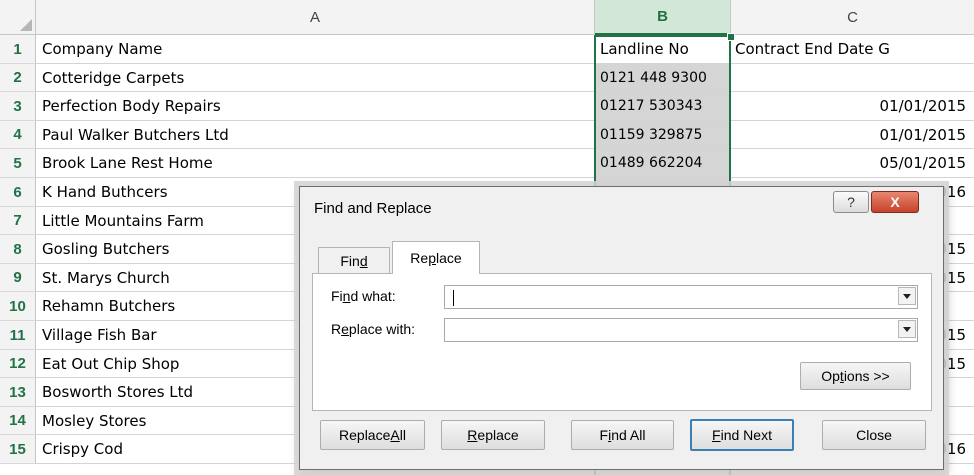 This screenshot has width=974, height=475. Describe the element at coordinates (363, 260) in the screenshot. I see `tab-find-accesskey: d` at that location.